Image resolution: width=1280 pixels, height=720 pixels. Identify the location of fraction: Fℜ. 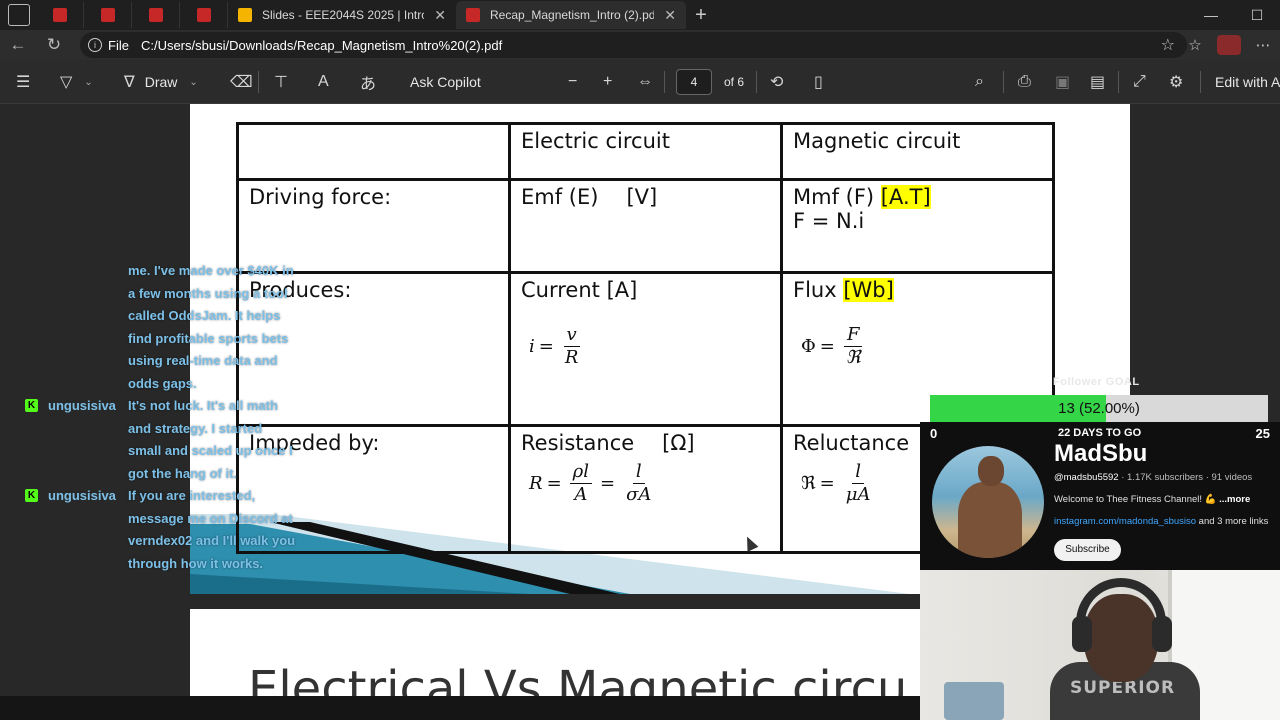
(853, 346).